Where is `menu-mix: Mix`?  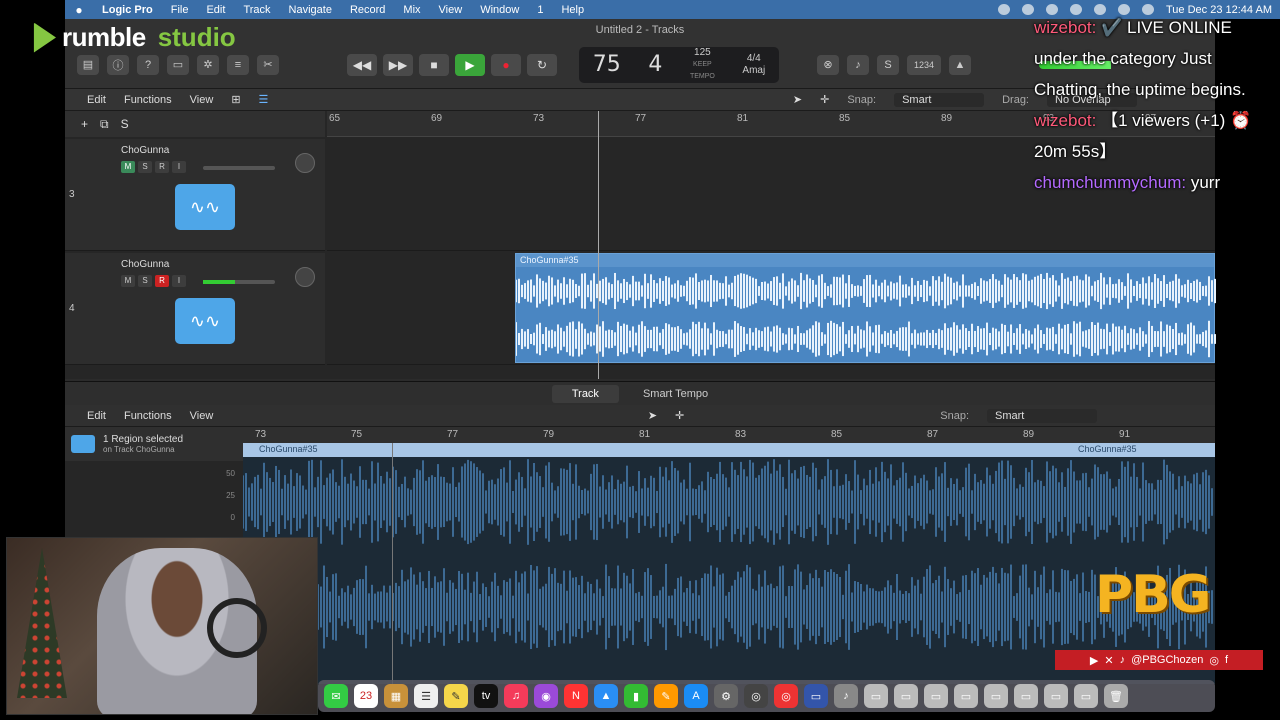 menu-mix: Mix is located at coordinates (411, 10).